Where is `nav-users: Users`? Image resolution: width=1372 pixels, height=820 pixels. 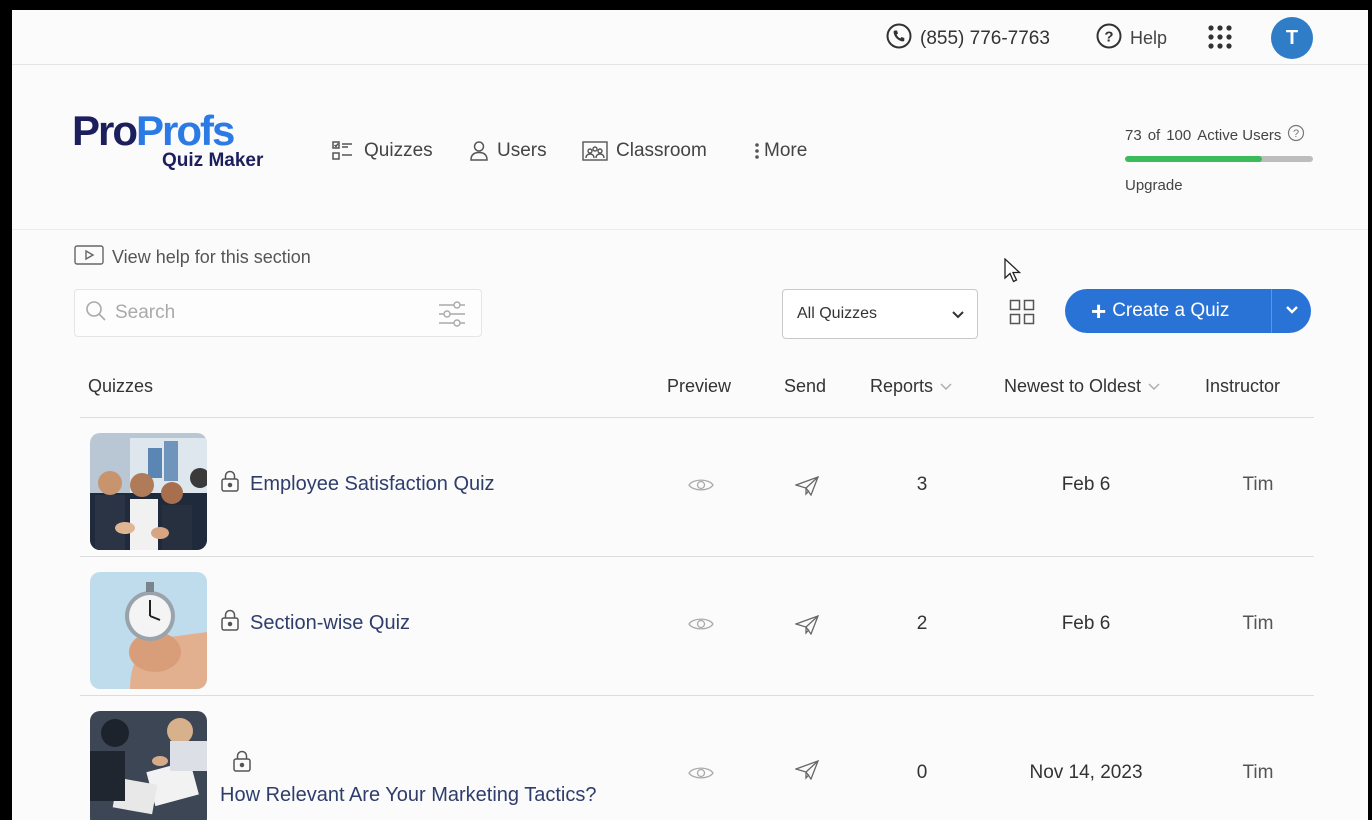 nav-users: Users is located at coordinates (508, 151).